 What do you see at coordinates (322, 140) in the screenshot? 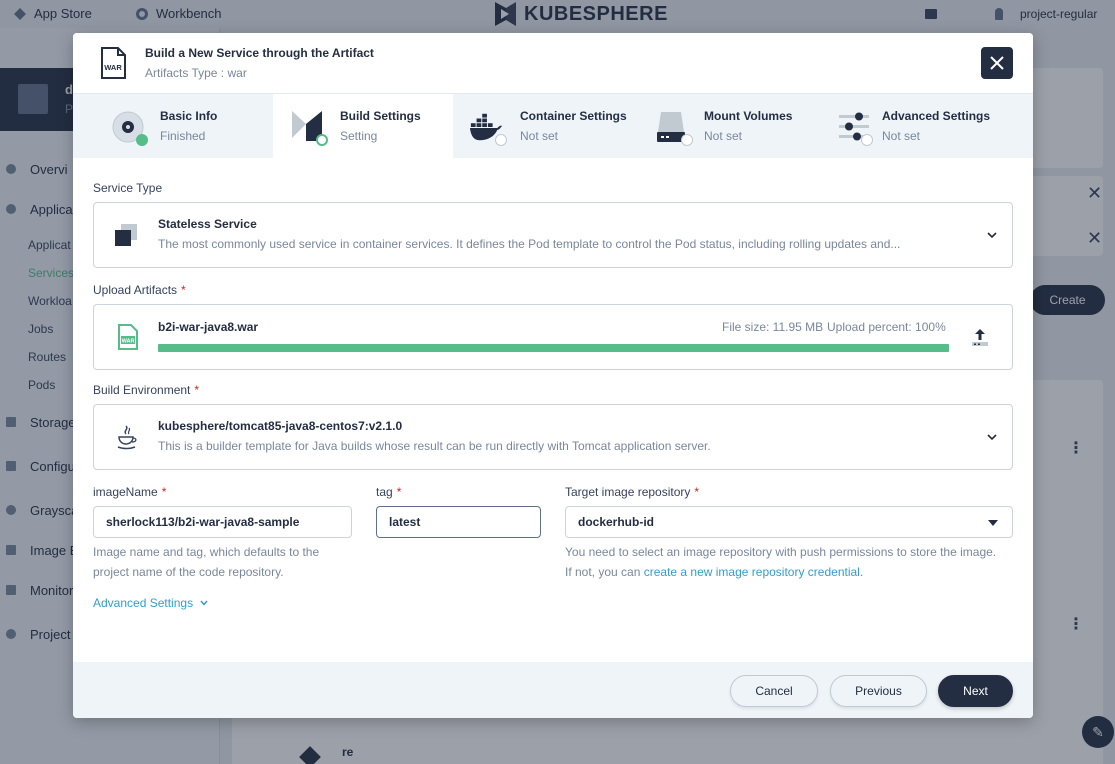
I see `step-current-dot` at bounding box center [322, 140].